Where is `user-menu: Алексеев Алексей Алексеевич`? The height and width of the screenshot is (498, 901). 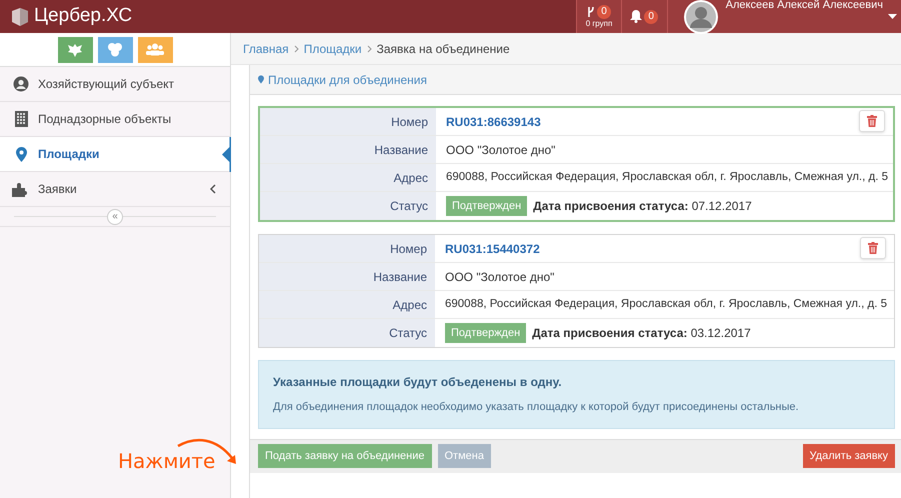
user-menu: Алексеев Алексей Алексеевич is located at coordinates (783, 16).